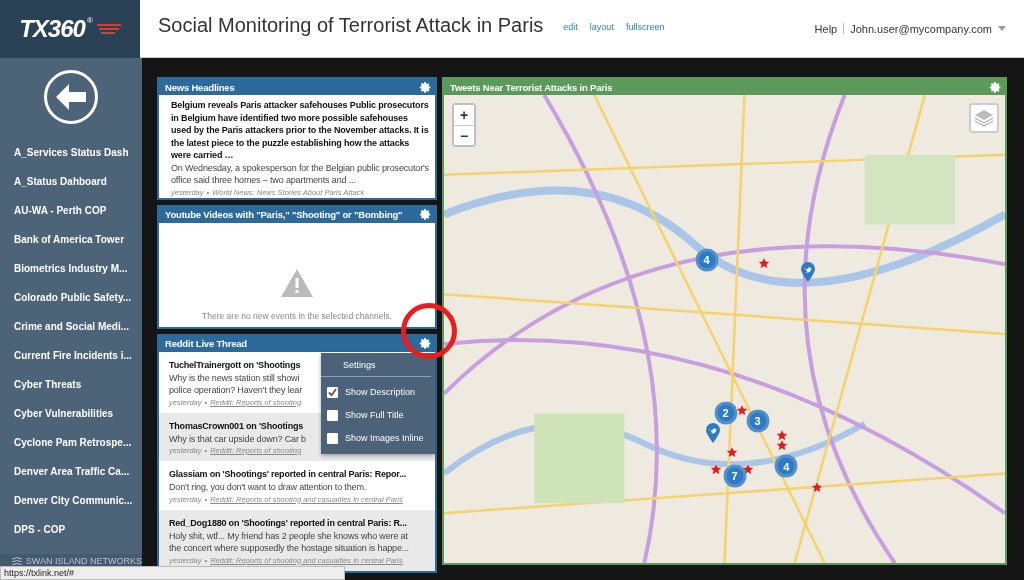 The image size is (1024, 580). Describe the element at coordinates (378, 438) in the screenshot. I see `menu-option: Show Images Inline` at that location.